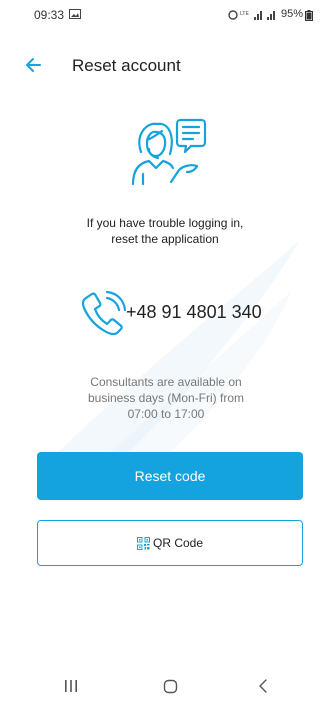 The width and height of the screenshot is (325, 707). I want to click on status-bar: 09:33 LTE 95%, so click(162, 15).